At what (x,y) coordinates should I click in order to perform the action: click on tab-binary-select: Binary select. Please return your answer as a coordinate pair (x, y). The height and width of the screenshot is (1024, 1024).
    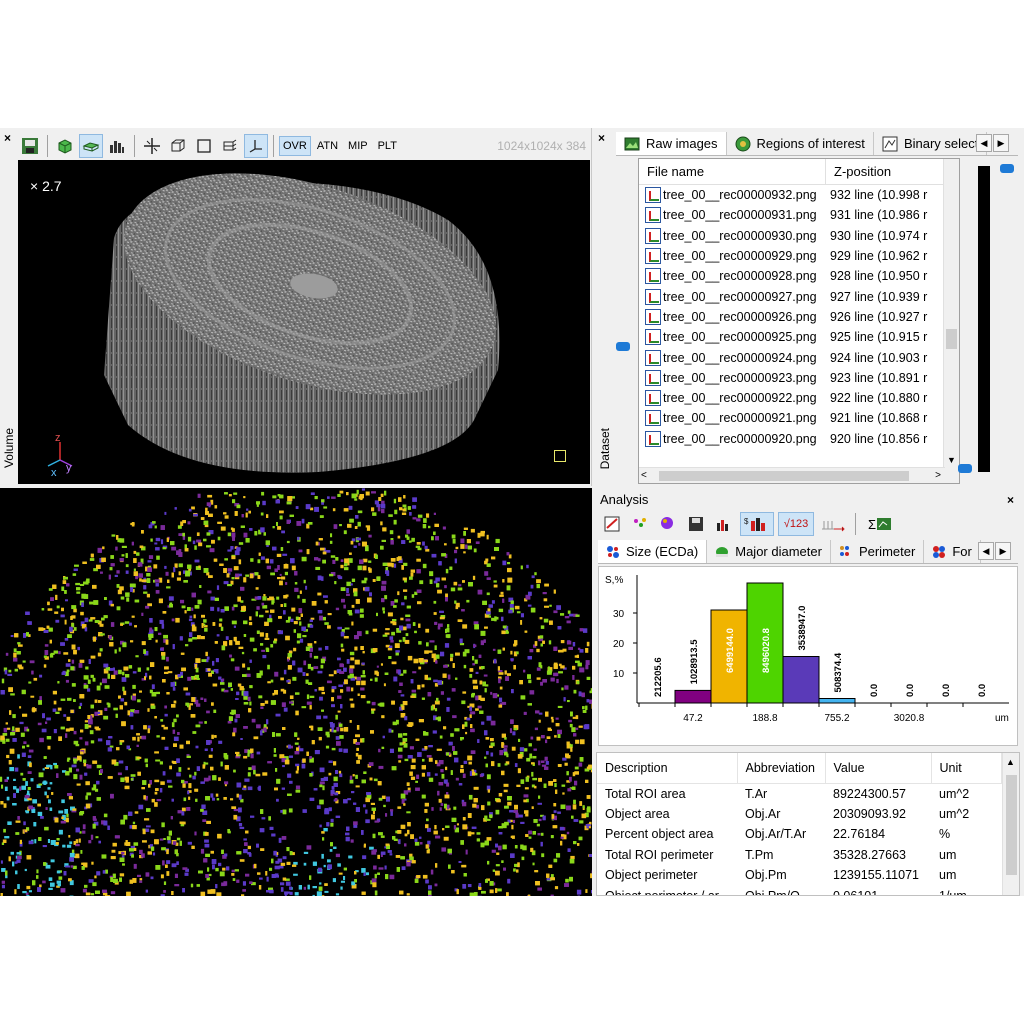
    Looking at the image, I should click on (930, 143).